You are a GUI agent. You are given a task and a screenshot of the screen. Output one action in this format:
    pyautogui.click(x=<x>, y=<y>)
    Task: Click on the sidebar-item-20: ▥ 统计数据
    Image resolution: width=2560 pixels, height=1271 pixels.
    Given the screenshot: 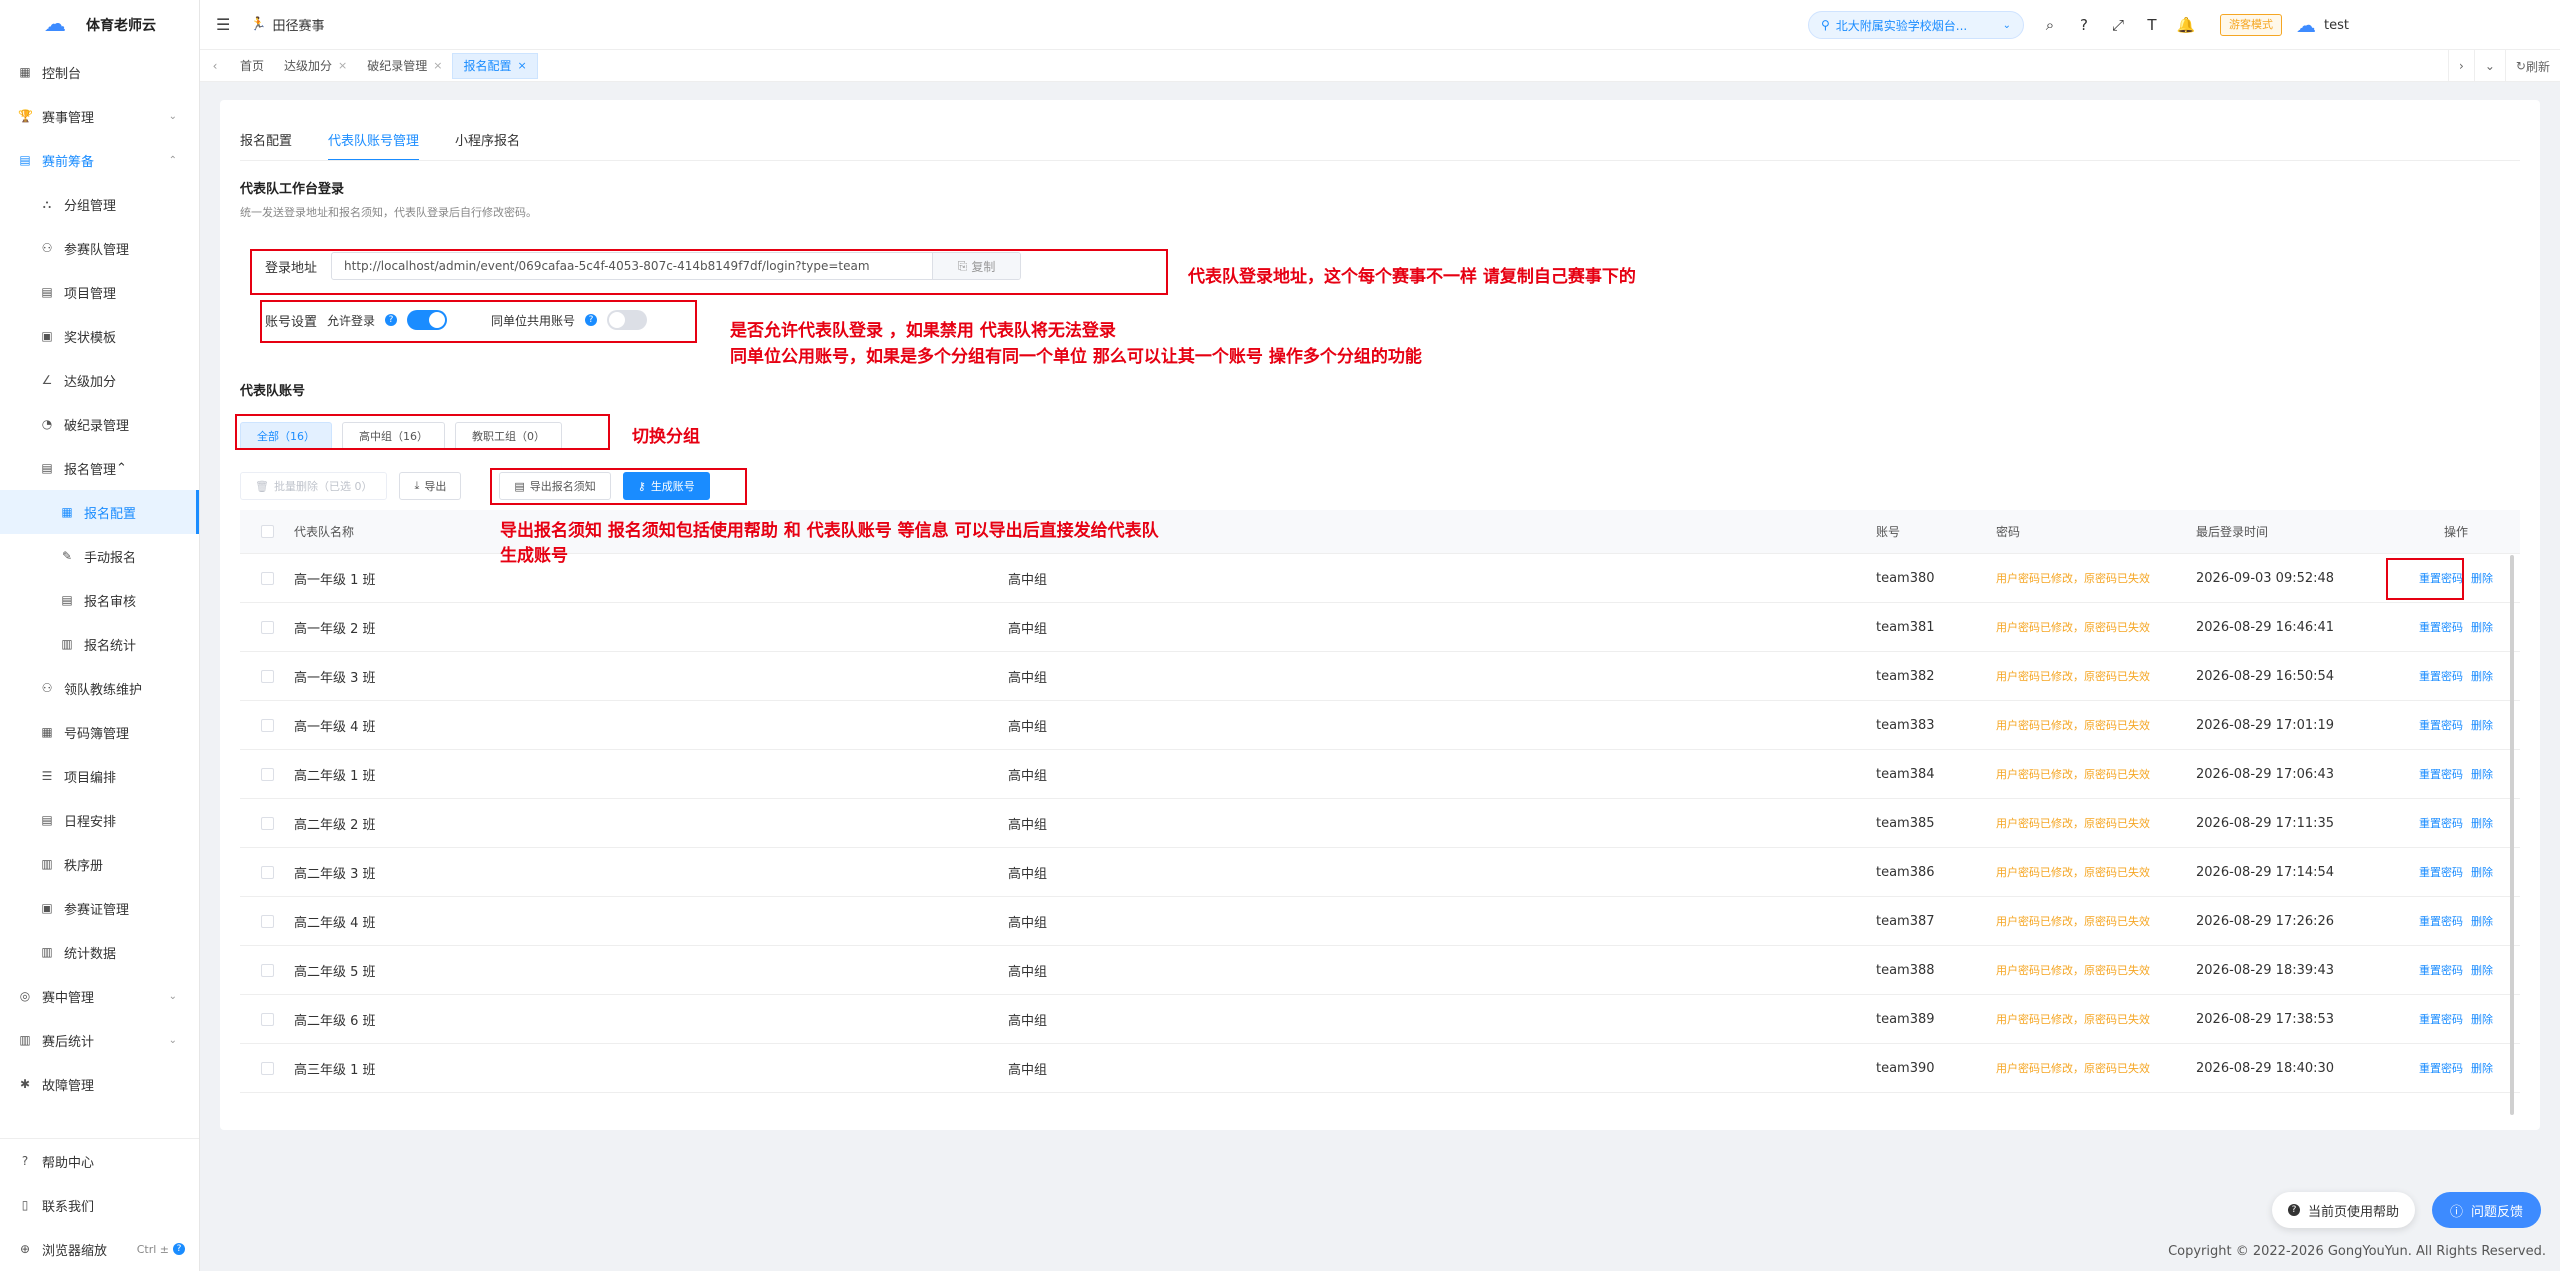 What is the action you would take?
    pyautogui.click(x=99, y=952)
    